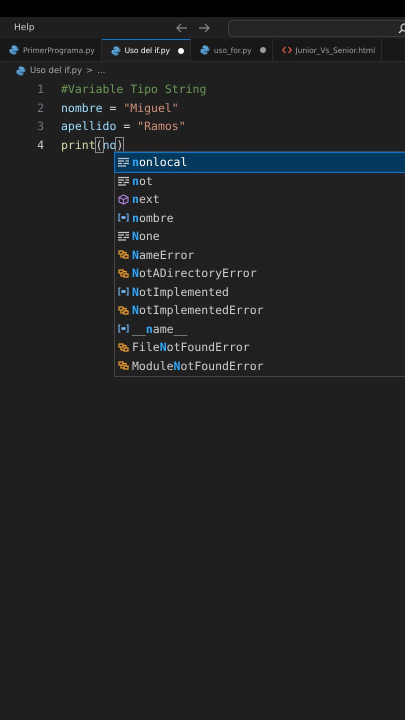  Describe the element at coordinates (260, 199) in the screenshot. I see `suggestion-item: next` at that location.